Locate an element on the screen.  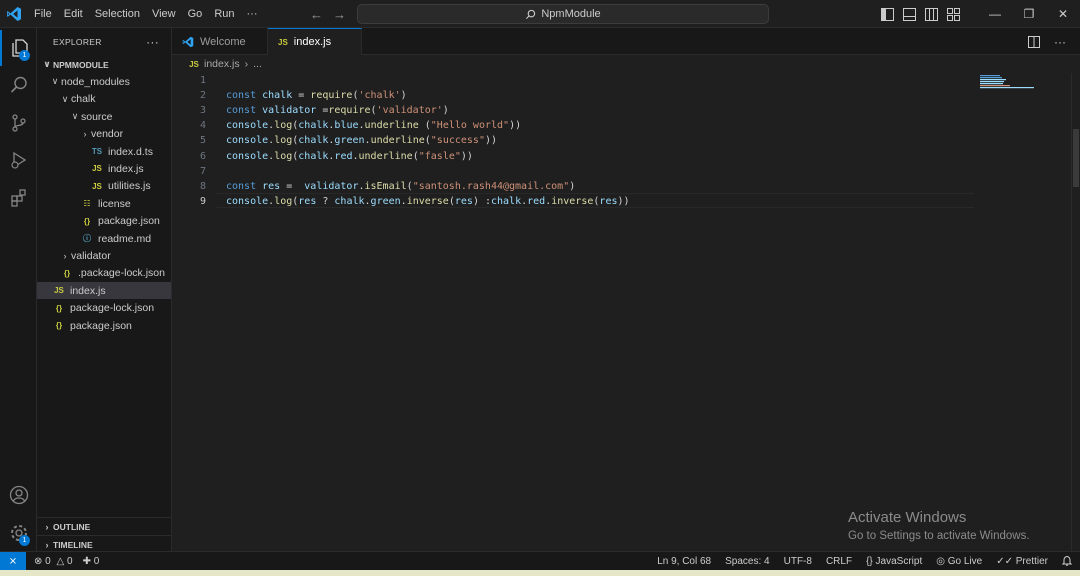
back-arrow-icon: ← is located at coordinates (316, 14).